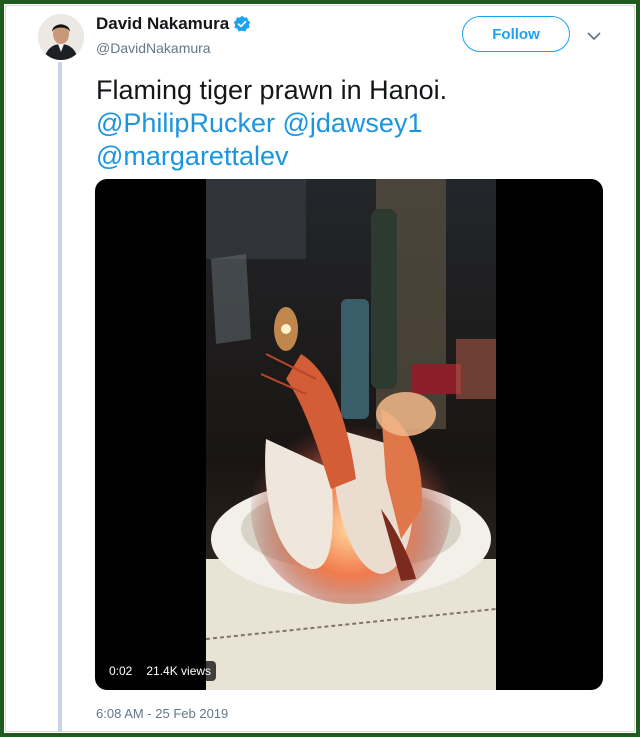  Describe the element at coordinates (185, 123) in the screenshot. I see `mention-link: @PhilipRucker` at that location.